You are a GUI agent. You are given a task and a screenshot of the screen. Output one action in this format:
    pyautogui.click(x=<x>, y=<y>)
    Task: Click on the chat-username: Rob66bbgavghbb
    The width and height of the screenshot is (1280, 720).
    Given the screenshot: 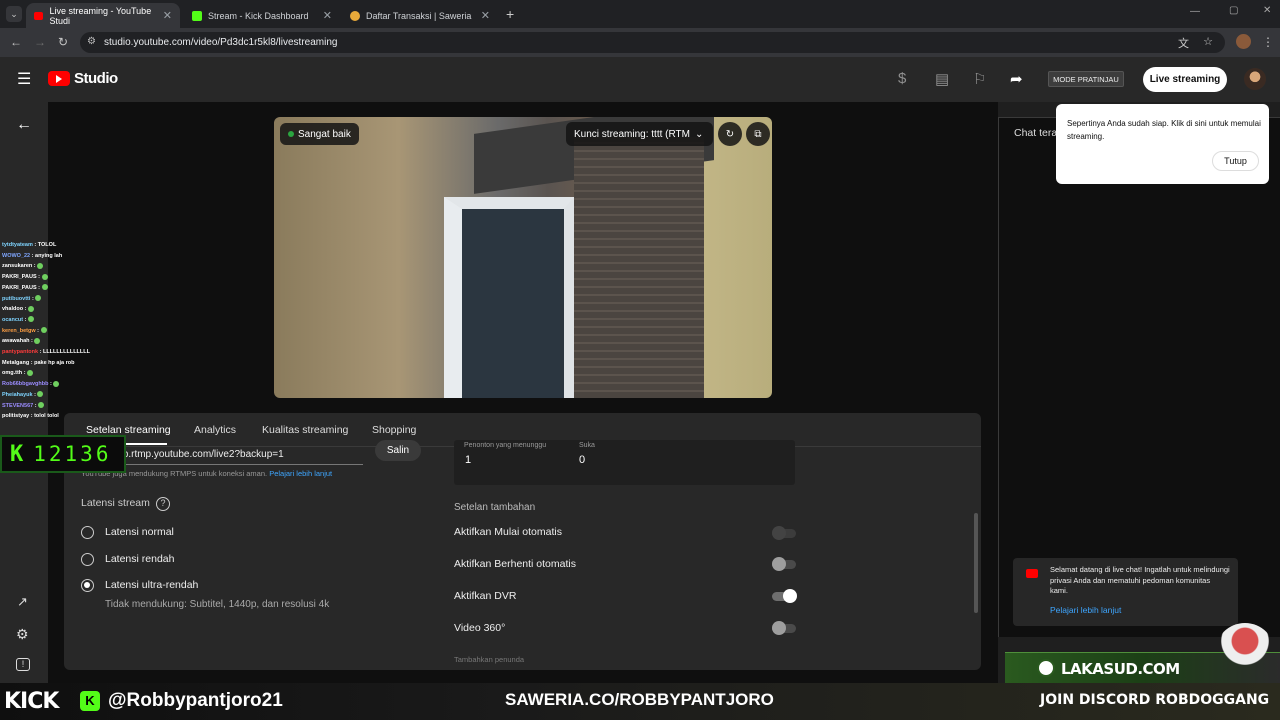 What is the action you would take?
    pyautogui.click(x=25, y=384)
    